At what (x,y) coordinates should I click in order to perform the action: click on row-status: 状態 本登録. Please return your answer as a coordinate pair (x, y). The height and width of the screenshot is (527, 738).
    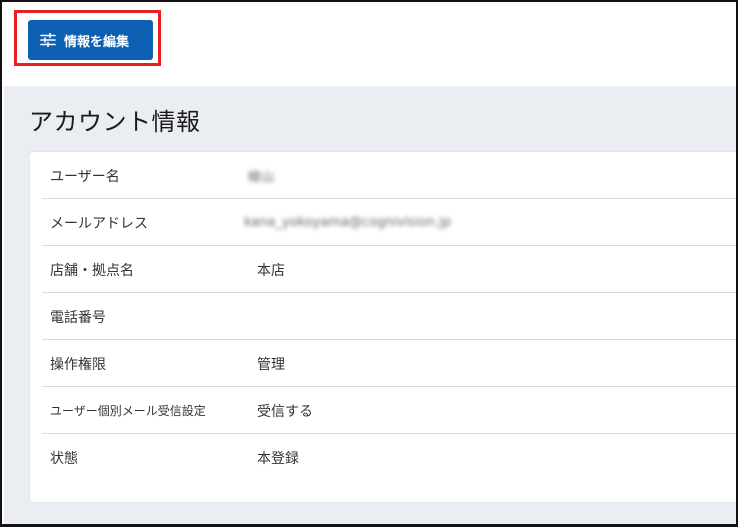
    Looking at the image, I should click on (383, 457).